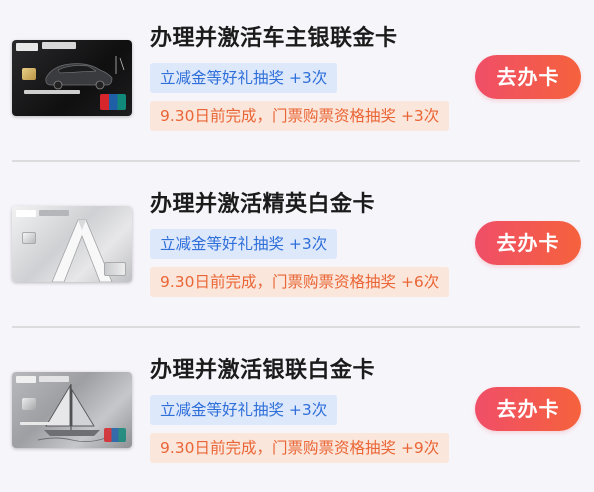  What do you see at coordinates (300, 116) in the screenshot?
I see `ticket-lottery-tag: 9.30日前完成，门票购票资格抽奖 +3次` at bounding box center [300, 116].